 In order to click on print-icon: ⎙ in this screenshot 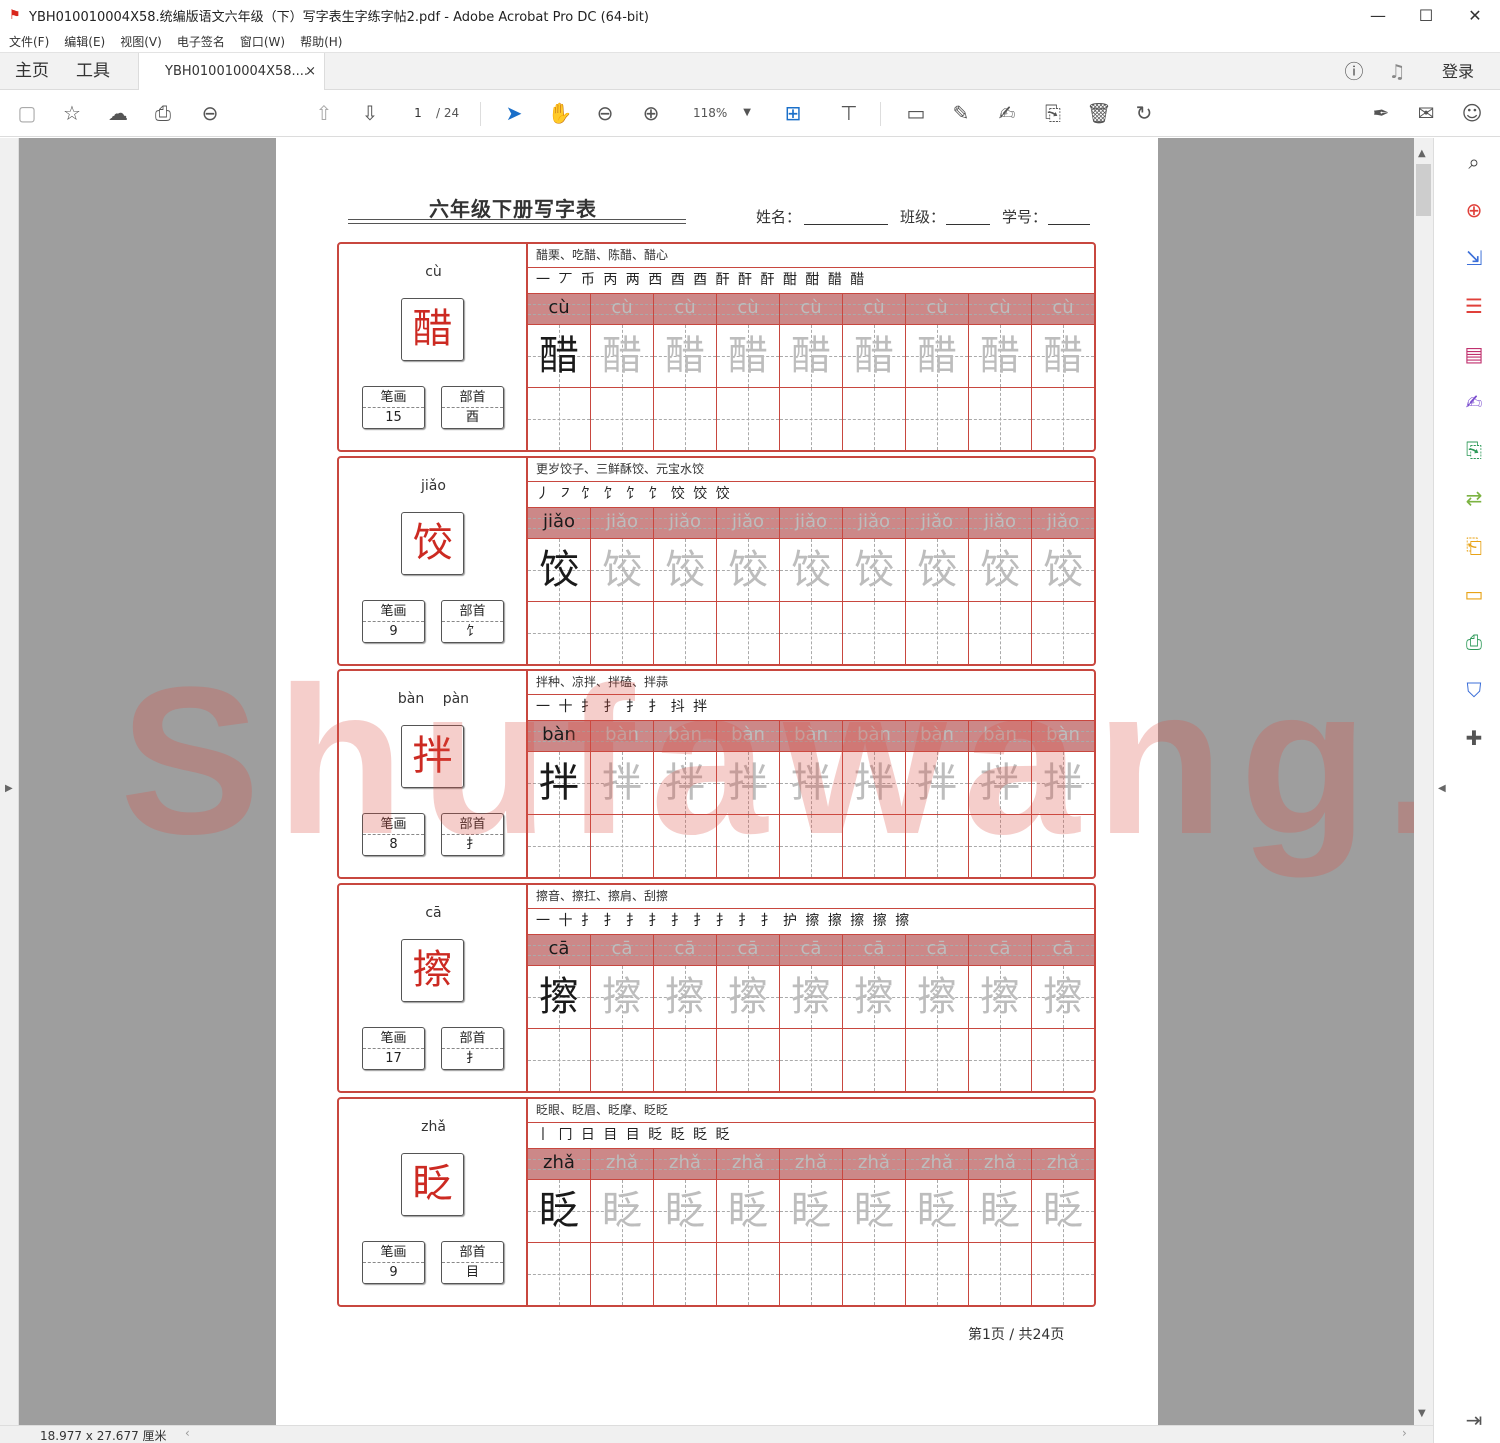, I will do `click(163, 113)`.